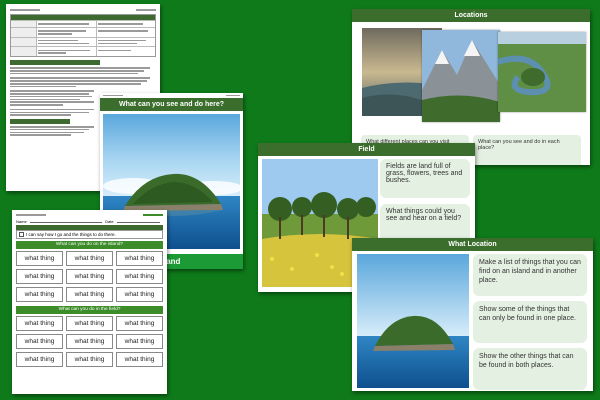 This screenshot has height=400, width=600. Describe the element at coordinates (21, 234) in the screenshot. I see `checkbox-icon` at that location.